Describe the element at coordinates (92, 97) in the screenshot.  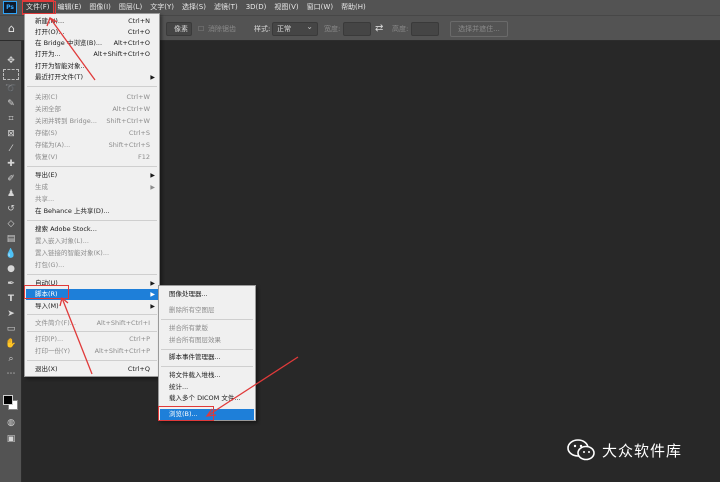
I see `menu-item-close: 关闭(C) Ctrl+W` at that location.